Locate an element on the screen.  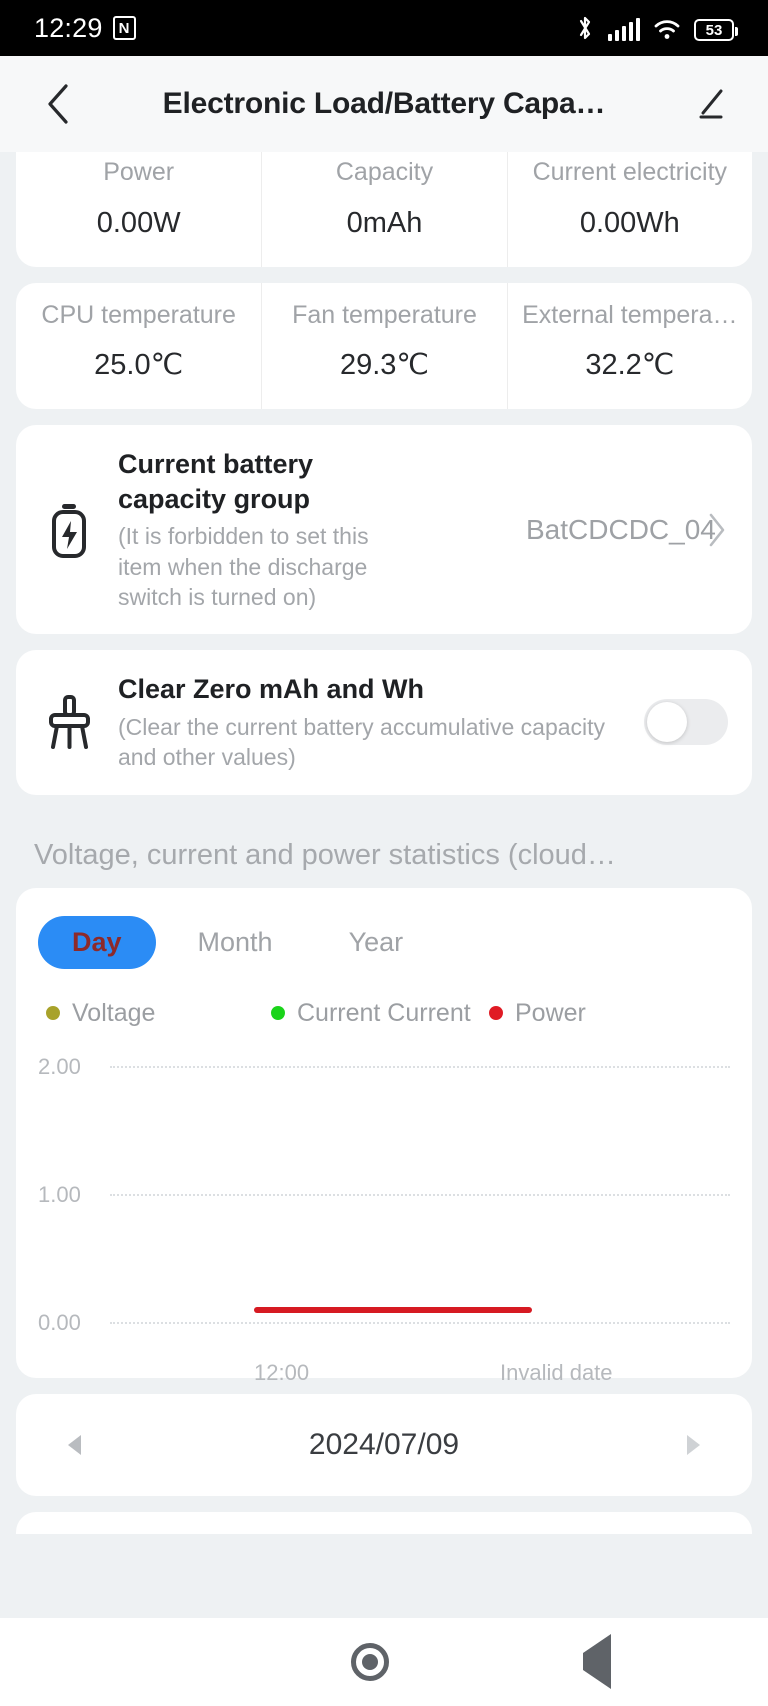
status-bar-right: 53 is located at coordinates (656, 28).